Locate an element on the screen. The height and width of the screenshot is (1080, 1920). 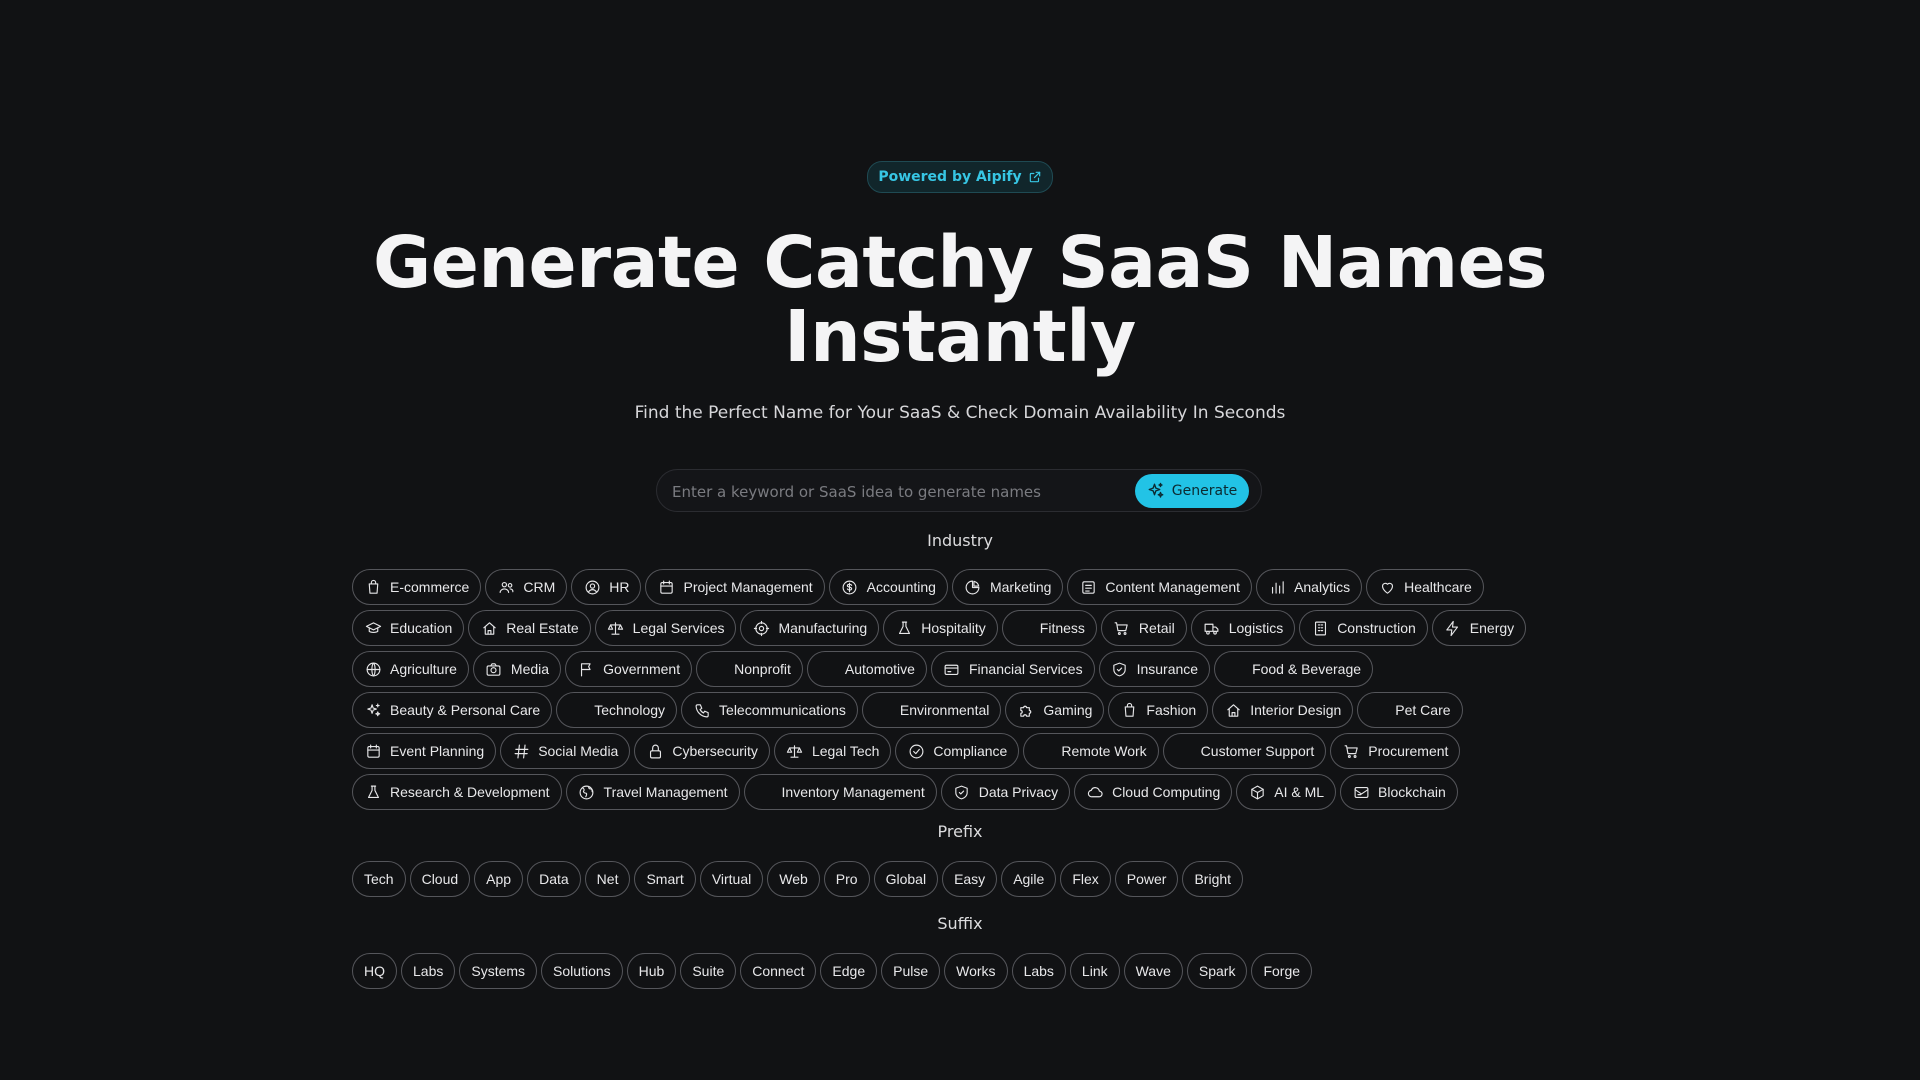
suffix-chip-systems: Systems is located at coordinates (498, 971).